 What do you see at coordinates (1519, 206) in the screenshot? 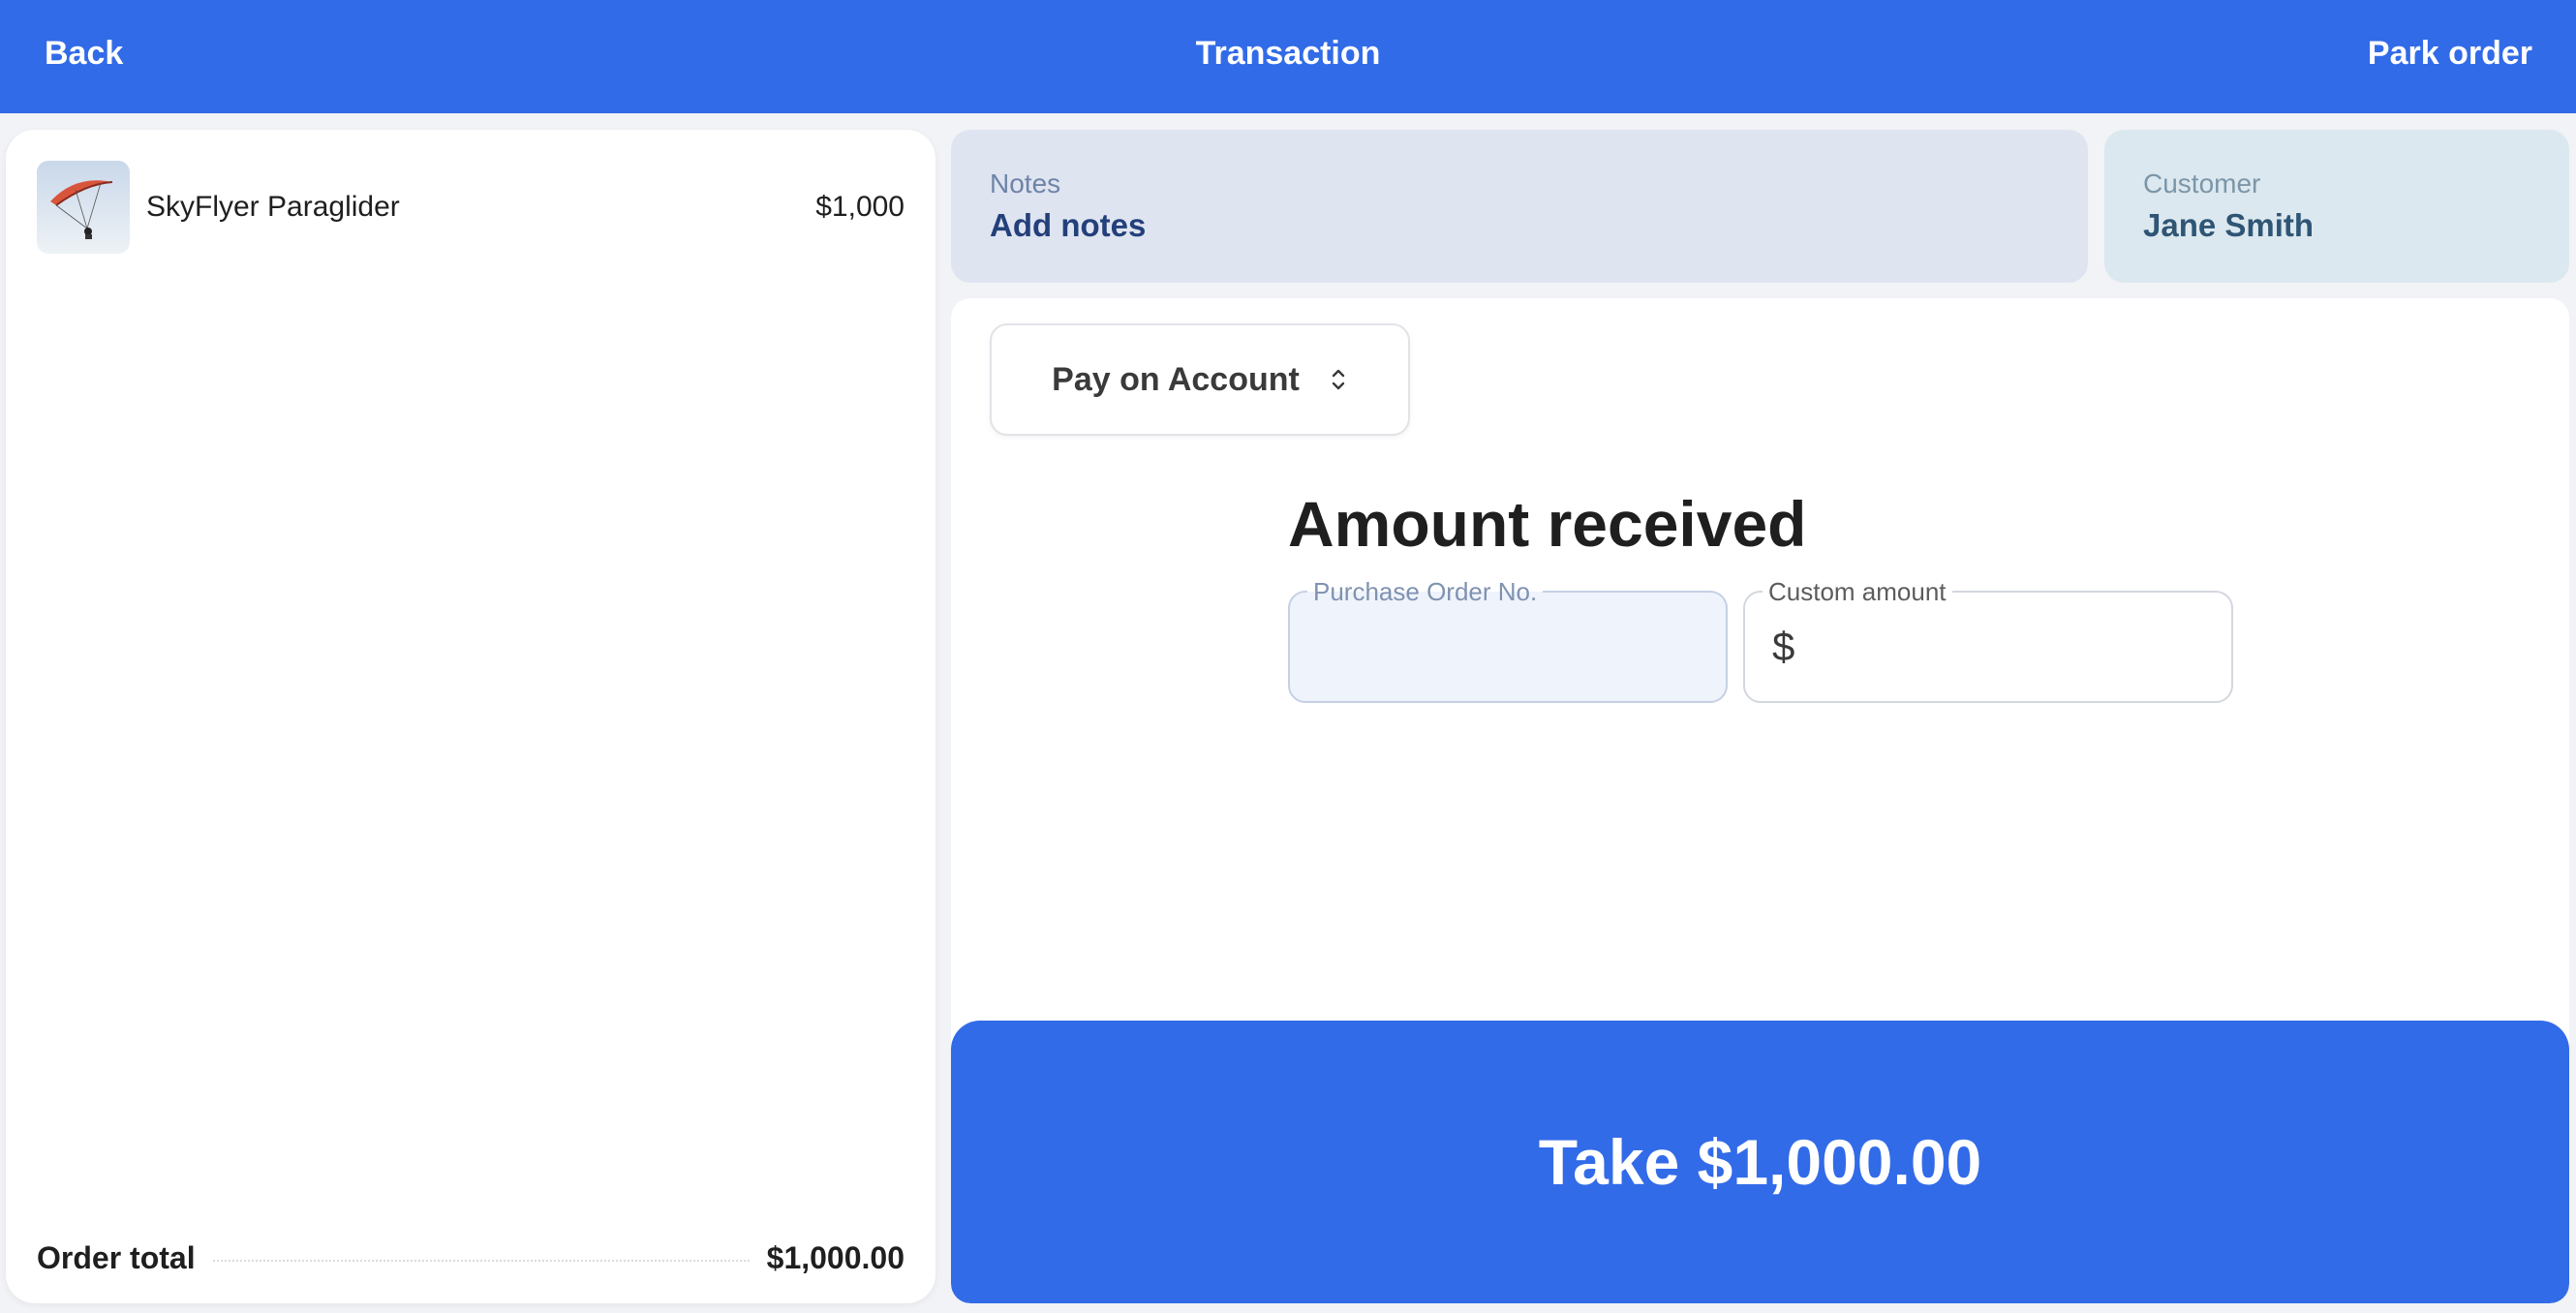
I see `notes-card: Notes Add notes` at bounding box center [1519, 206].